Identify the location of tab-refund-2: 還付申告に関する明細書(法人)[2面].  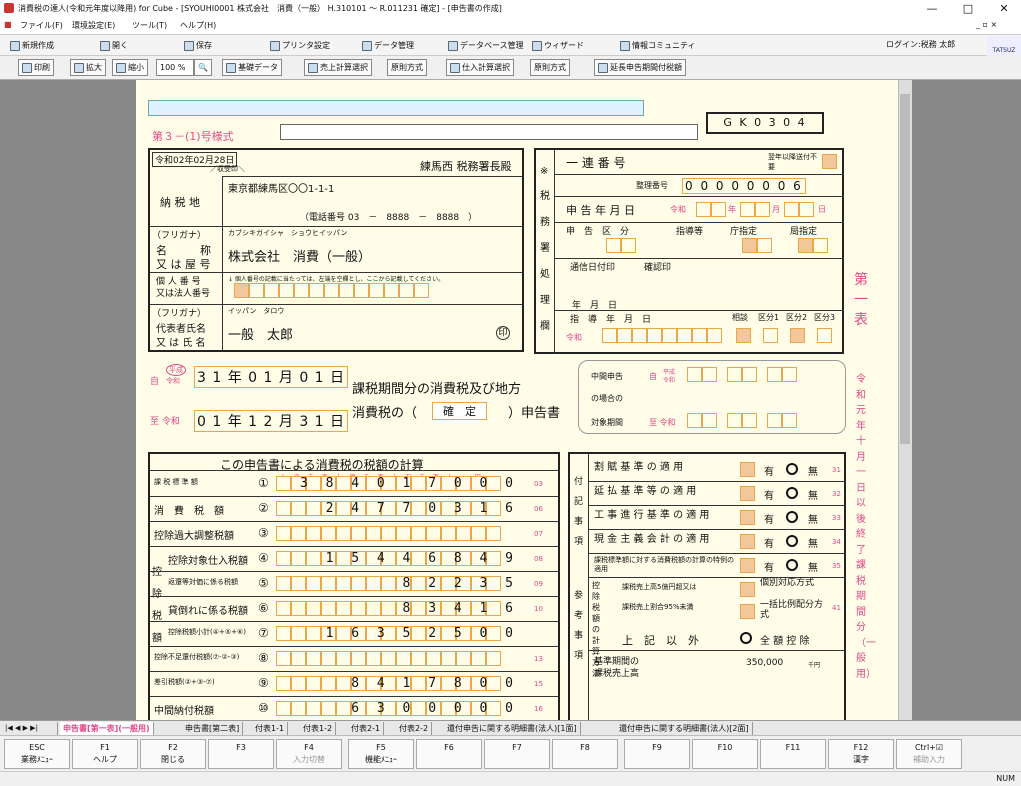
(684, 728).